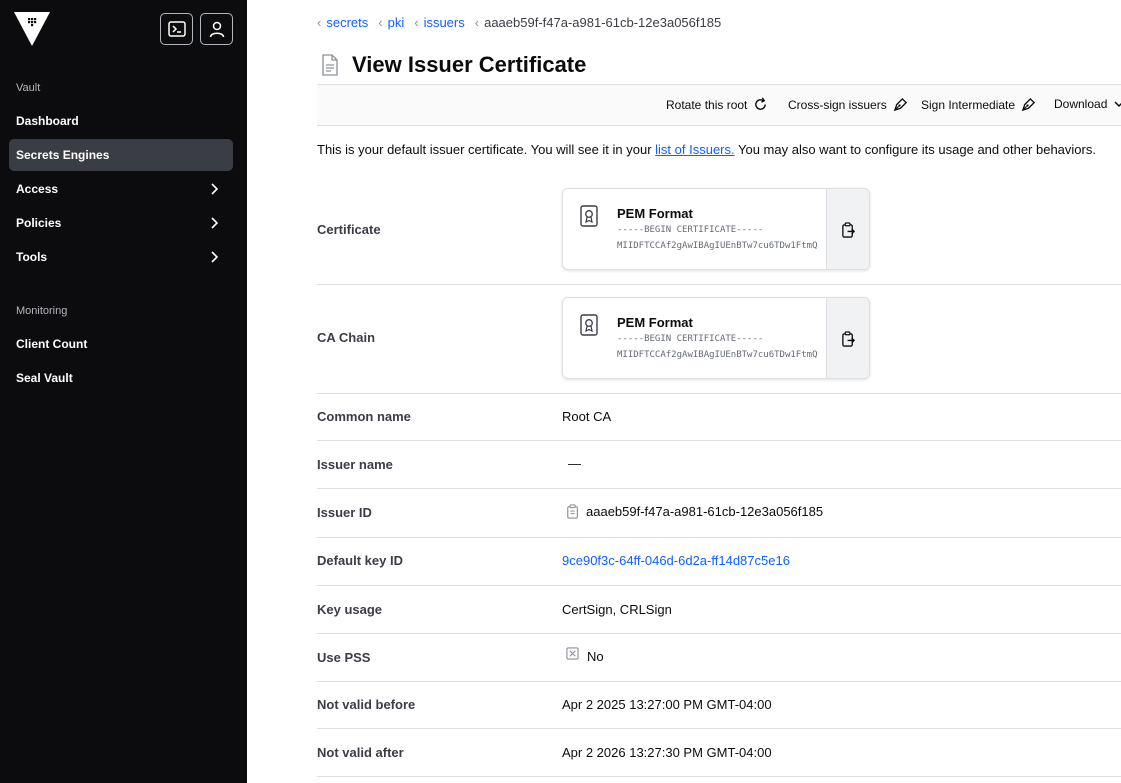 The width and height of the screenshot is (1121, 783). What do you see at coordinates (667, 752) in the screenshot?
I see `not-valid-after-value: Apr 2 2026 13:27:30 PM GMT-04:00` at bounding box center [667, 752].